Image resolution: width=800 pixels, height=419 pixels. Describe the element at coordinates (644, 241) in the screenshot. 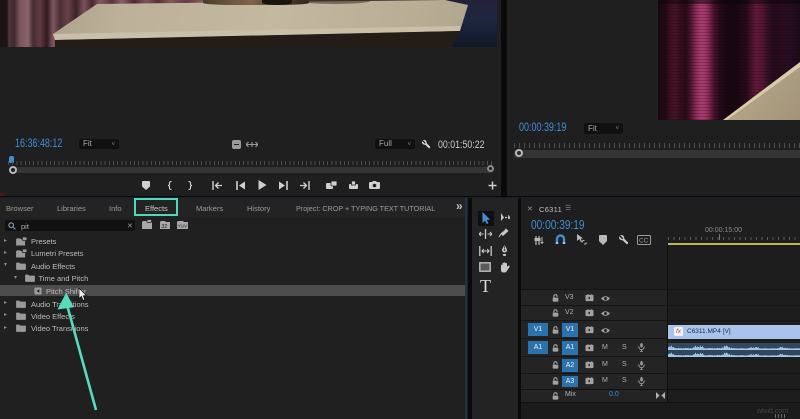

I see `svg-text: CC` at that location.